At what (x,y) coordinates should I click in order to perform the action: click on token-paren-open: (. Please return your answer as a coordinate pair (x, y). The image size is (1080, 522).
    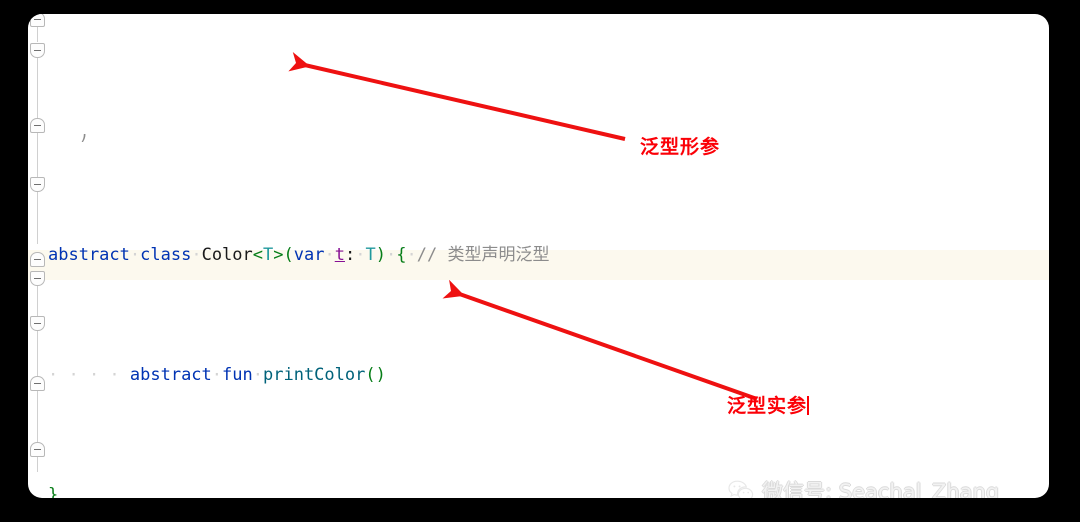
    Looking at the image, I should click on (288, 255).